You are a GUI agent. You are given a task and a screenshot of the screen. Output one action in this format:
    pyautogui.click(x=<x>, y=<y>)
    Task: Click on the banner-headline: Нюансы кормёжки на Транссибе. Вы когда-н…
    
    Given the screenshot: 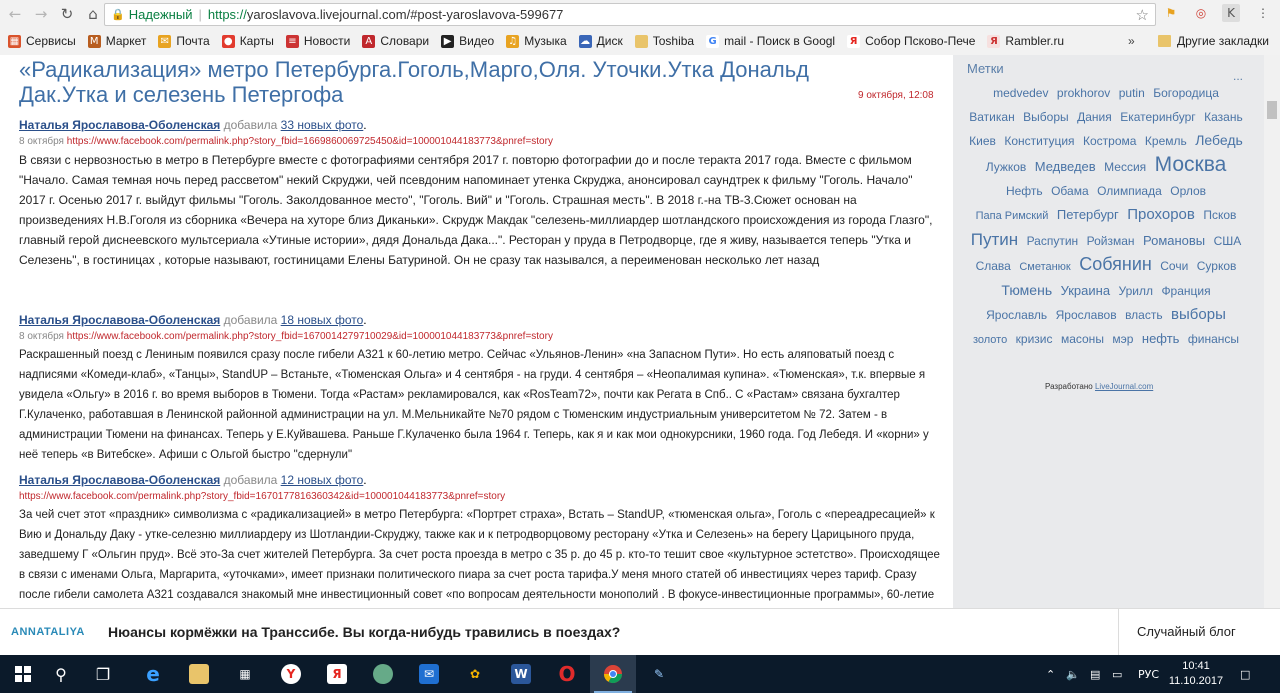 What is the action you would take?
    pyautogui.click(x=364, y=632)
    